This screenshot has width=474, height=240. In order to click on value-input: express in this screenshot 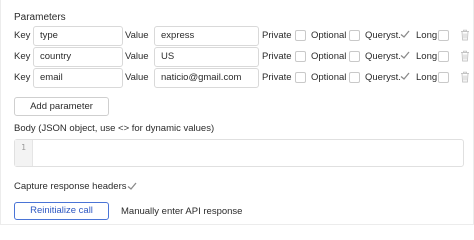, I will do `click(206, 36)`.